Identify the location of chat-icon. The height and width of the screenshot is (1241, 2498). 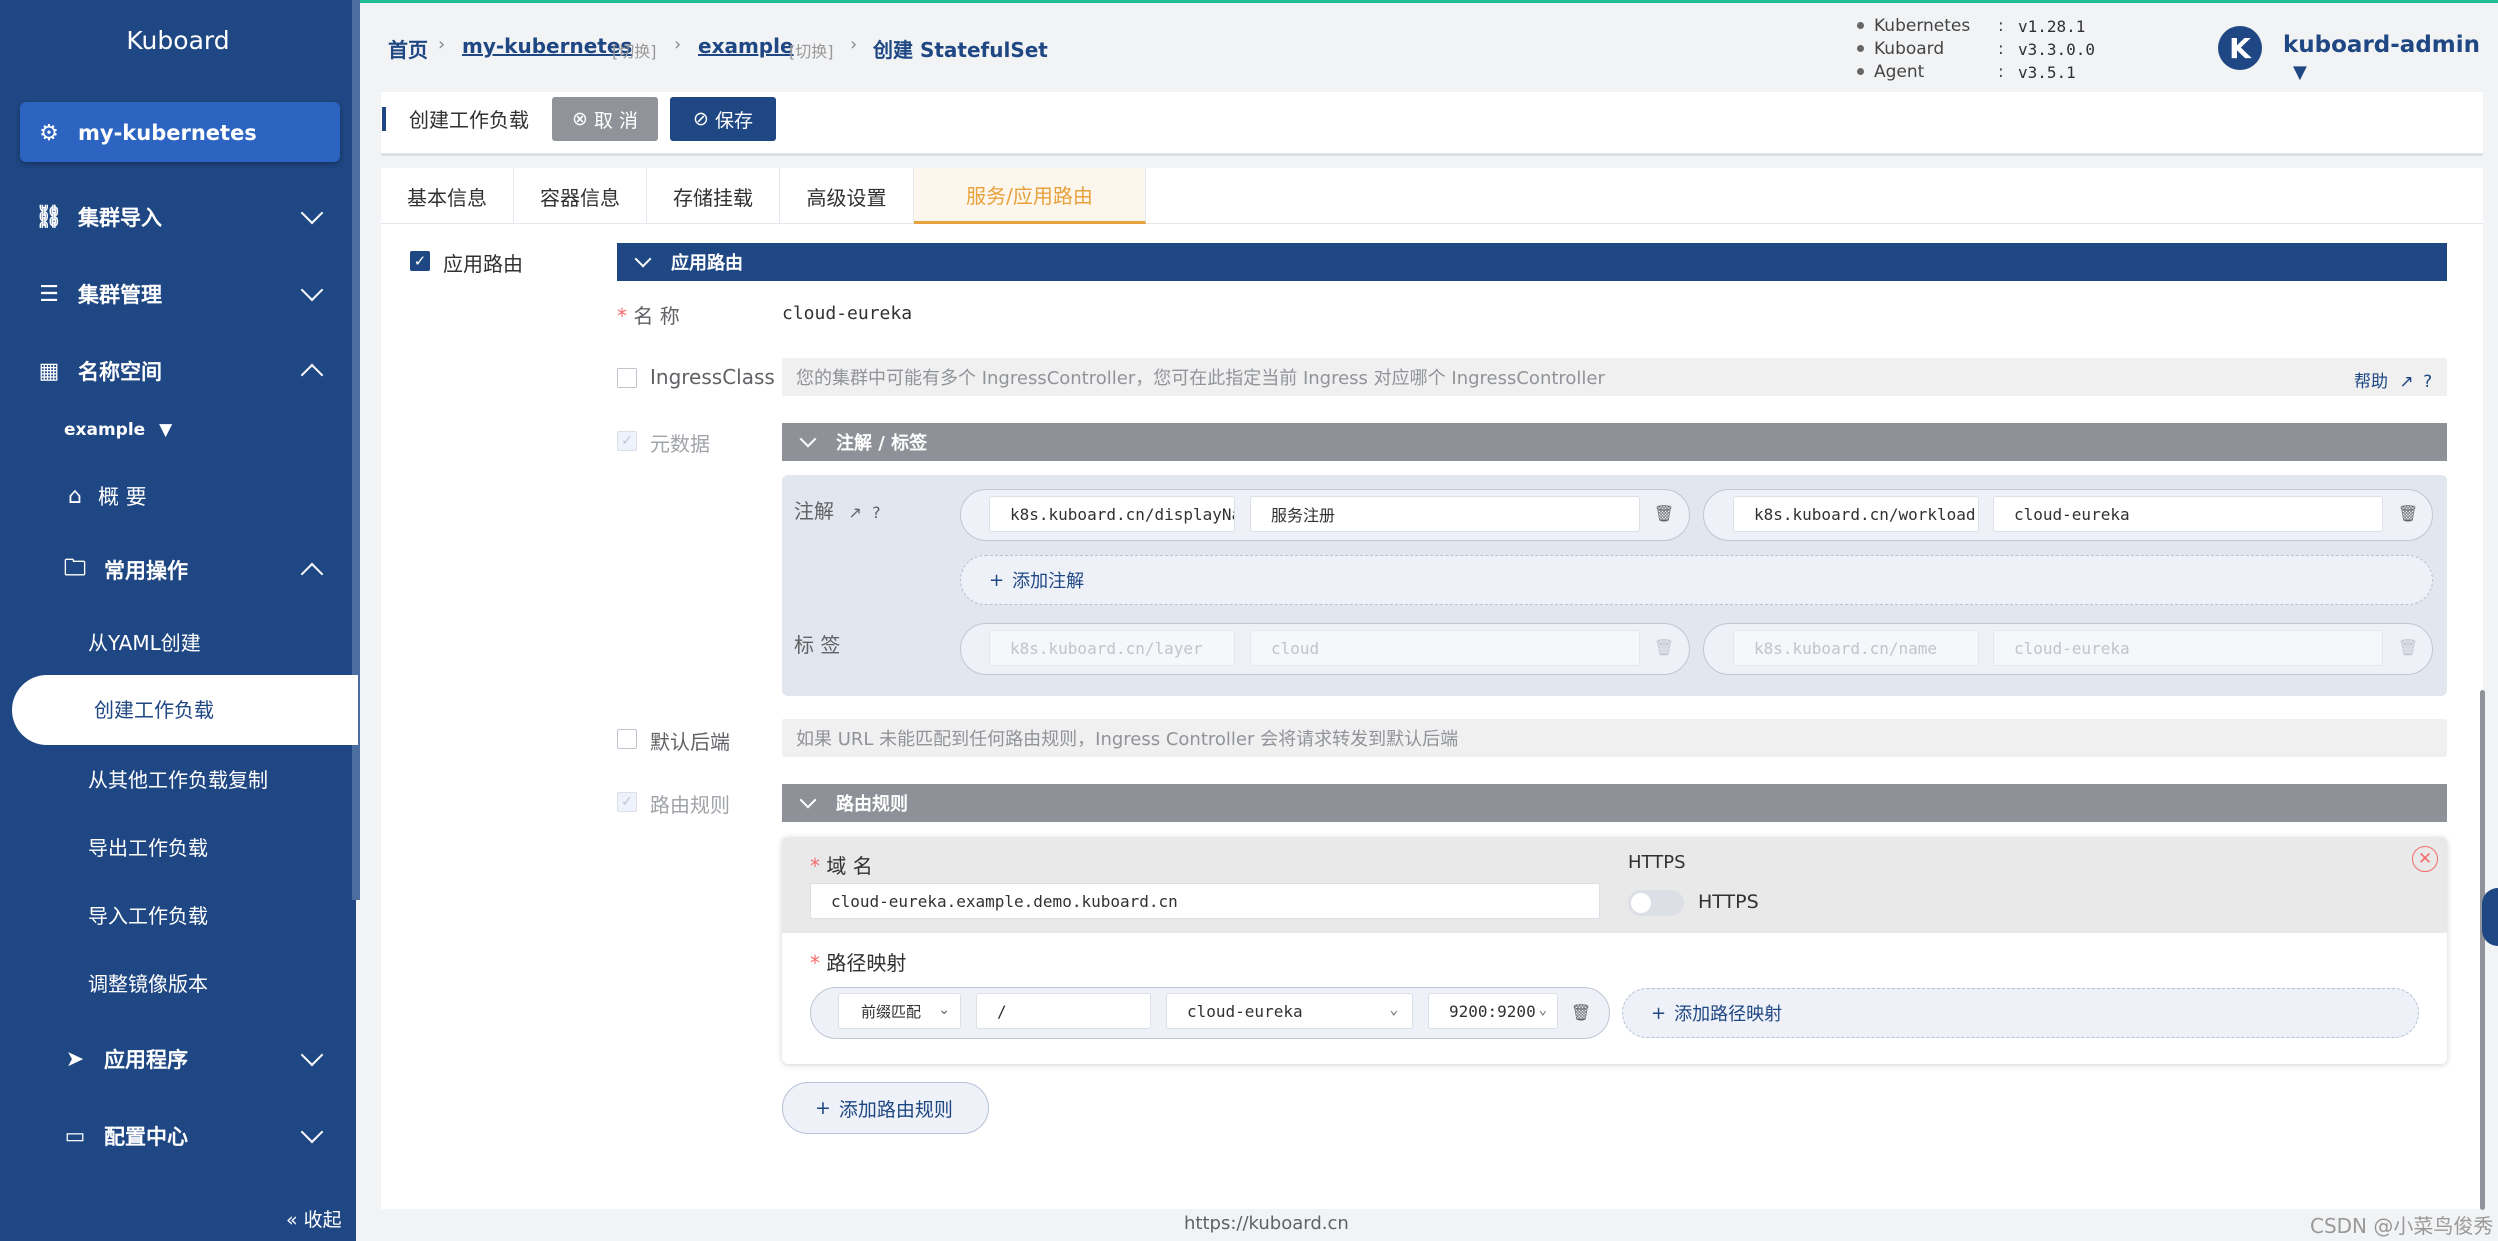
(2490, 917).